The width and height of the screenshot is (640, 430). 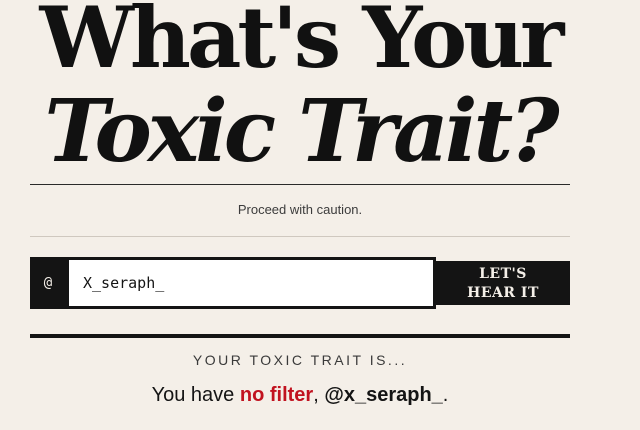 What do you see at coordinates (276, 395) in the screenshot?
I see `result-trait: no filter` at bounding box center [276, 395].